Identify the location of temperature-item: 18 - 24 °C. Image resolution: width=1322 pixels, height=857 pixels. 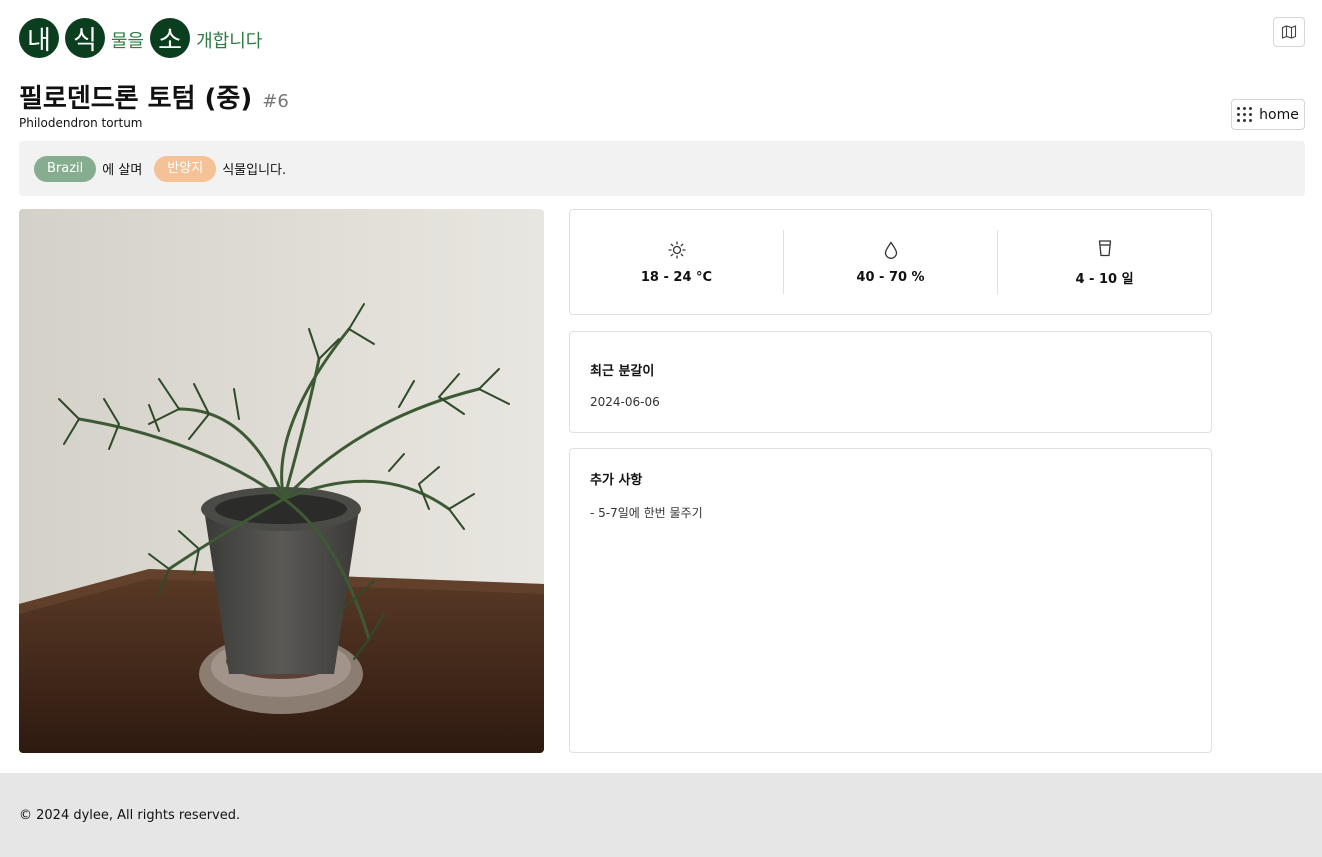
(676, 262).